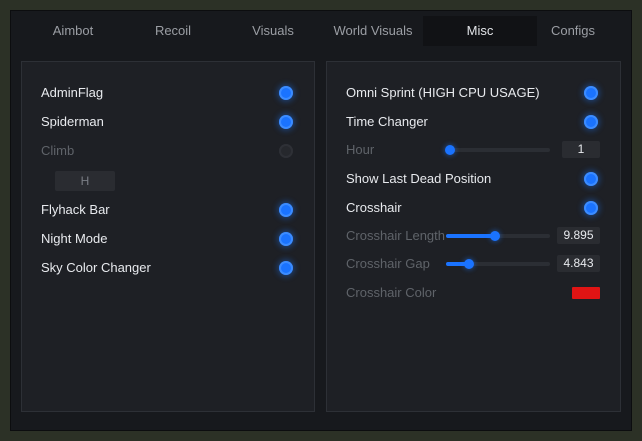 The height and width of the screenshot is (441, 642). I want to click on crosshair-length-slider-fill, so click(470, 236).